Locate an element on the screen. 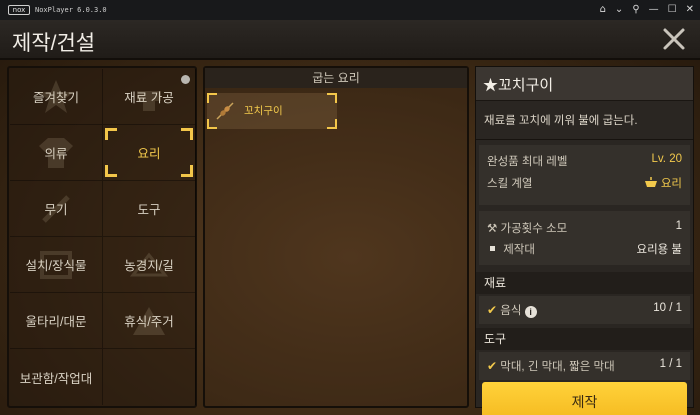 This screenshot has width=700, height=415. close-icon: ✕ is located at coordinates (690, 10).